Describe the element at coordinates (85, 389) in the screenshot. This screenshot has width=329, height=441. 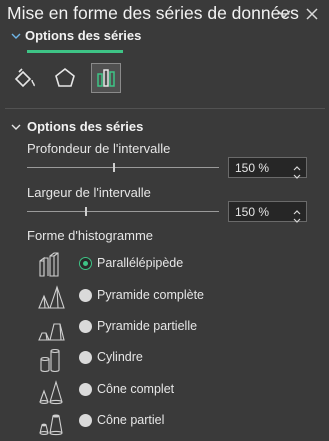
I see `radio-full-cone` at that location.